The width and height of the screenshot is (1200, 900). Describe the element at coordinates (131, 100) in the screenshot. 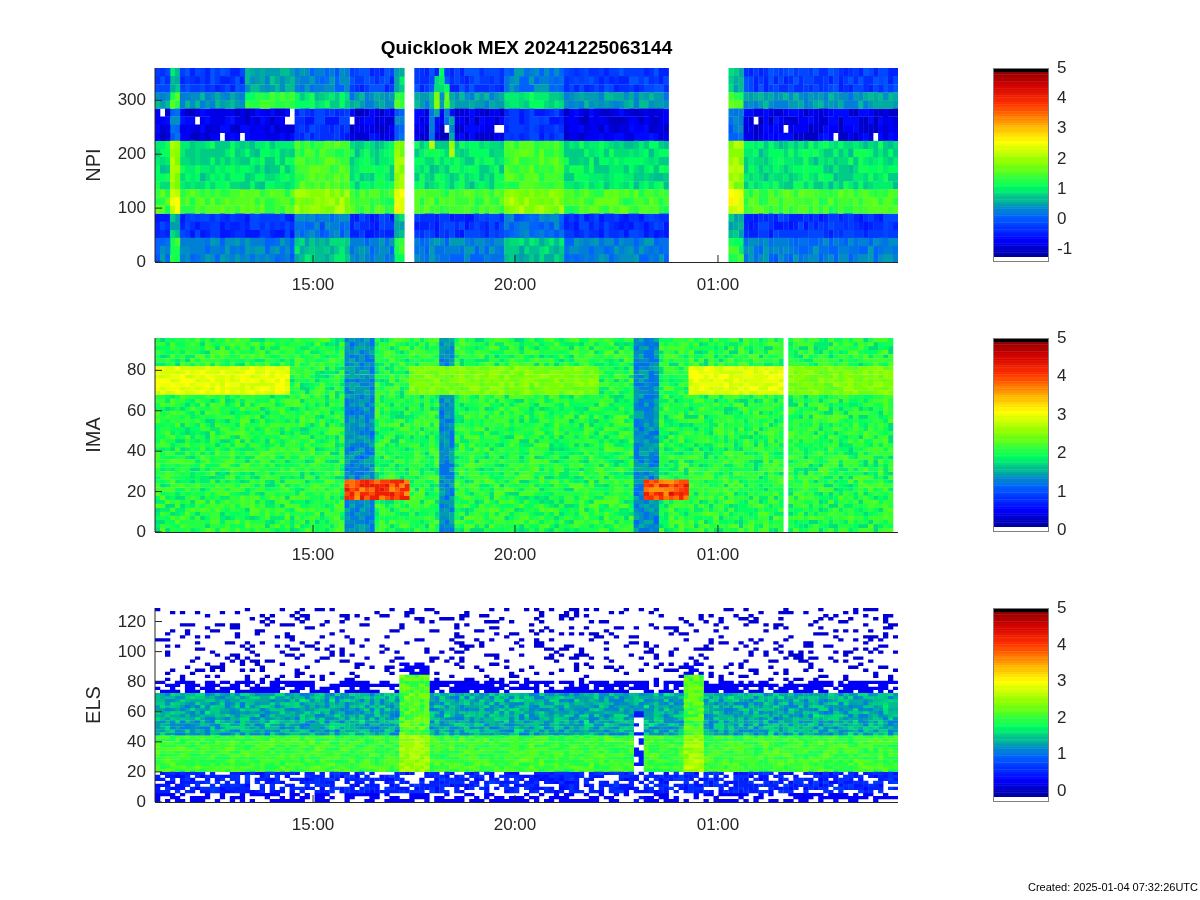

I see `y-tick-label: 300` at that location.